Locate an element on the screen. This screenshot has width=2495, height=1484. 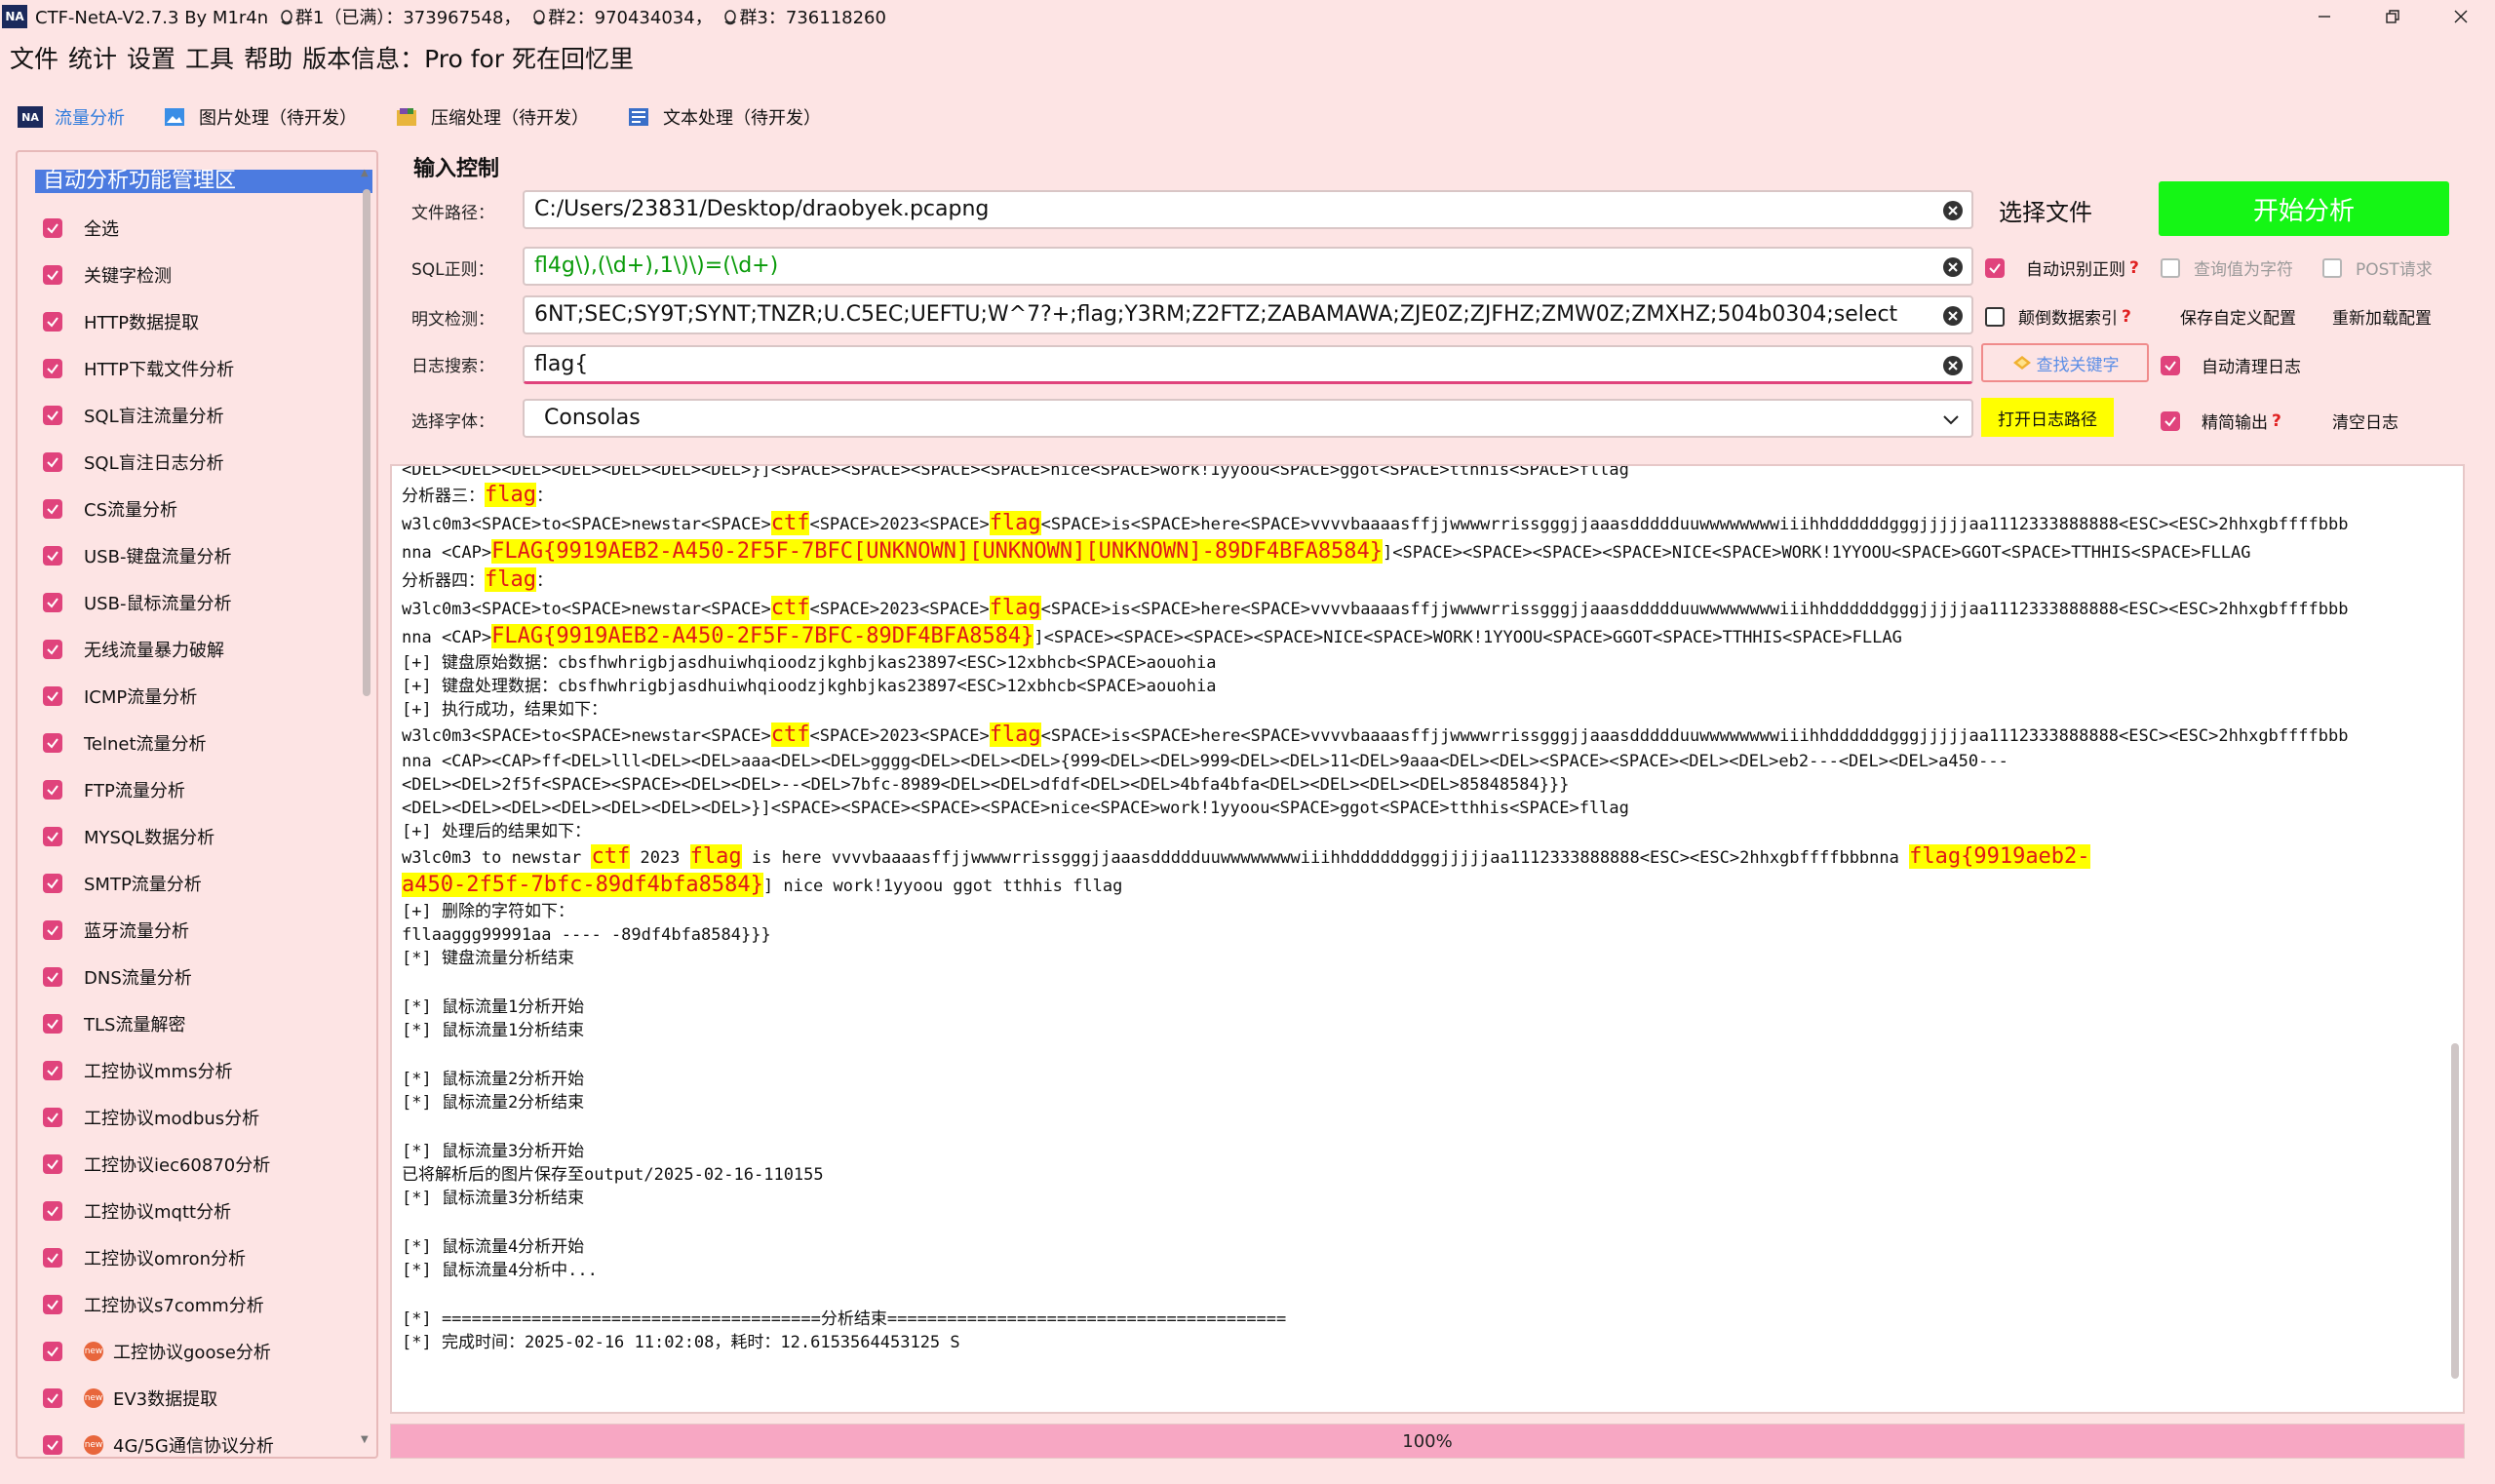
auto-clear-log-option: 自动清理日志 is located at coordinates (2231, 365).